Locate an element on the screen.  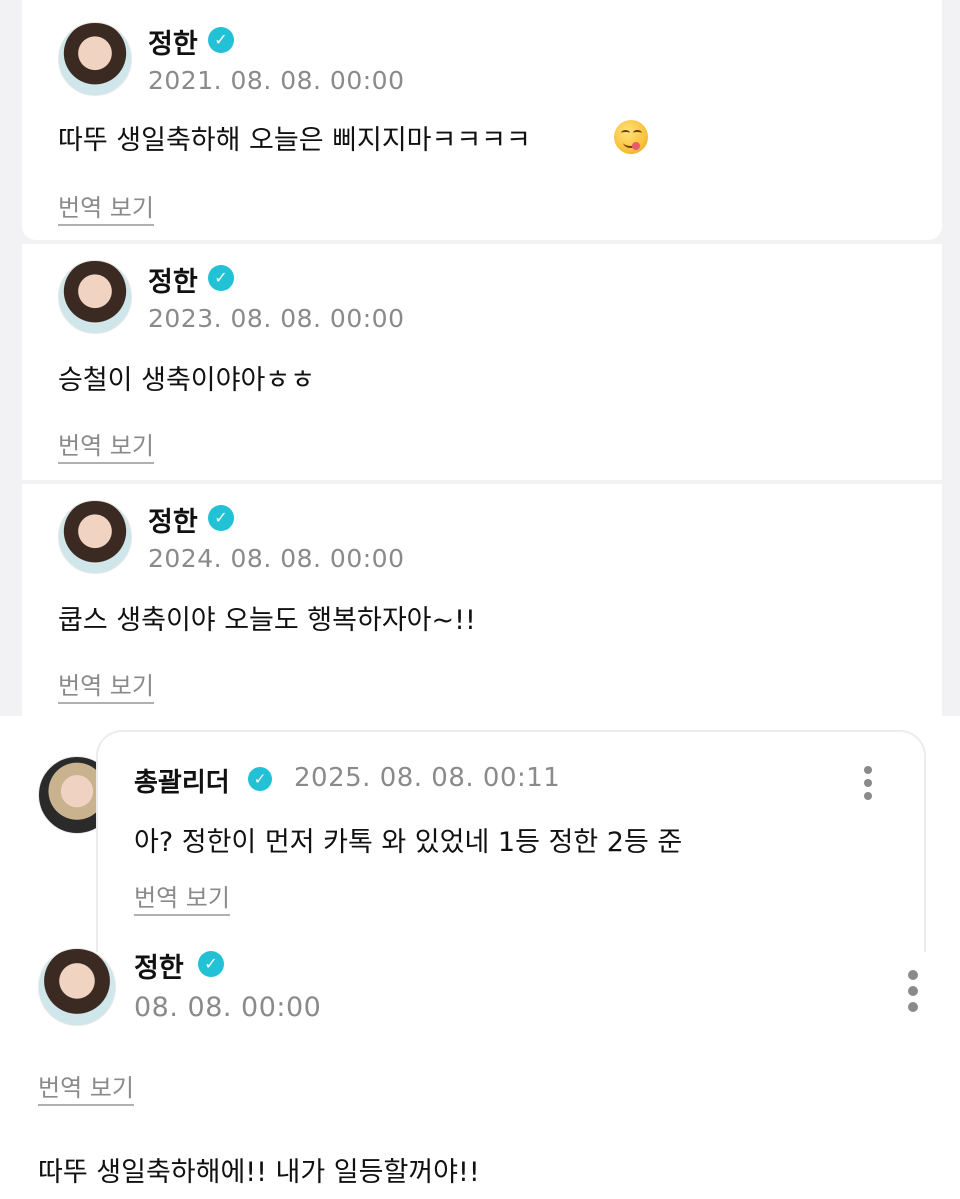
post-message: 따뚜 생일축하해 오늘은 삐지지마ㅋㅋㅋㅋ is located at coordinates (294, 140).